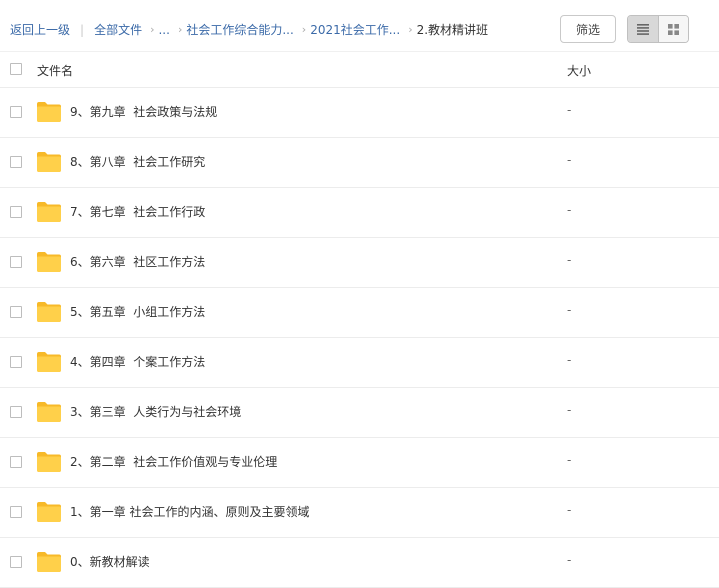 This screenshot has width=719, height=588. I want to click on column-header-name: 文件名, so click(55, 70).